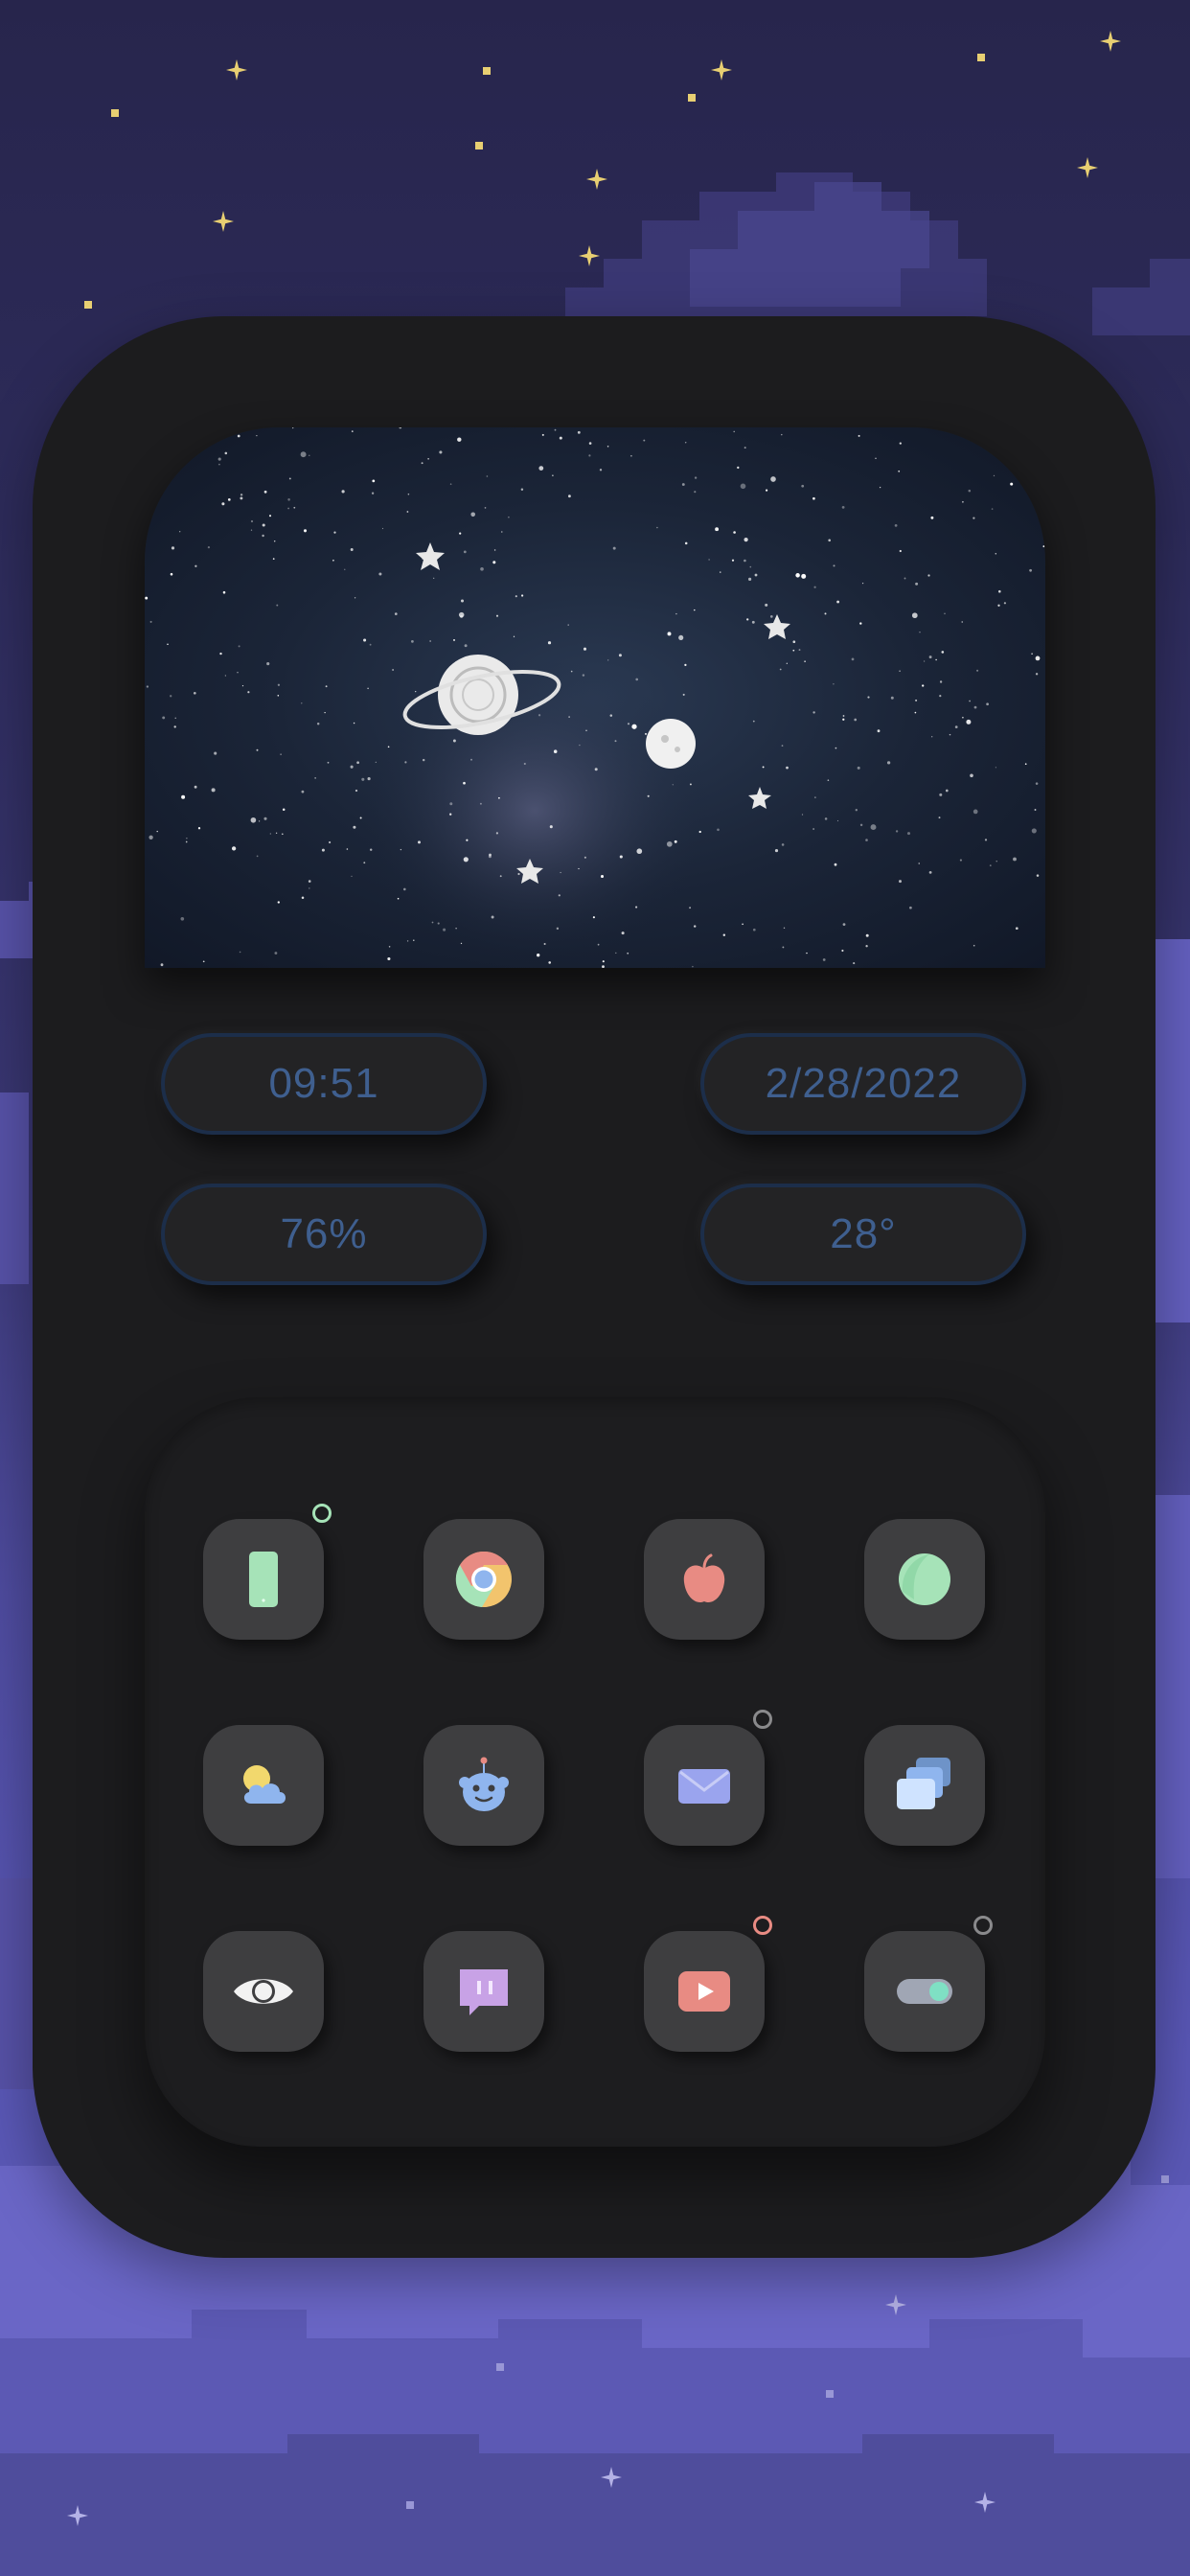 The height and width of the screenshot is (2576, 1190). Describe the element at coordinates (704, 1786) in the screenshot. I see `mail-app-button` at that location.